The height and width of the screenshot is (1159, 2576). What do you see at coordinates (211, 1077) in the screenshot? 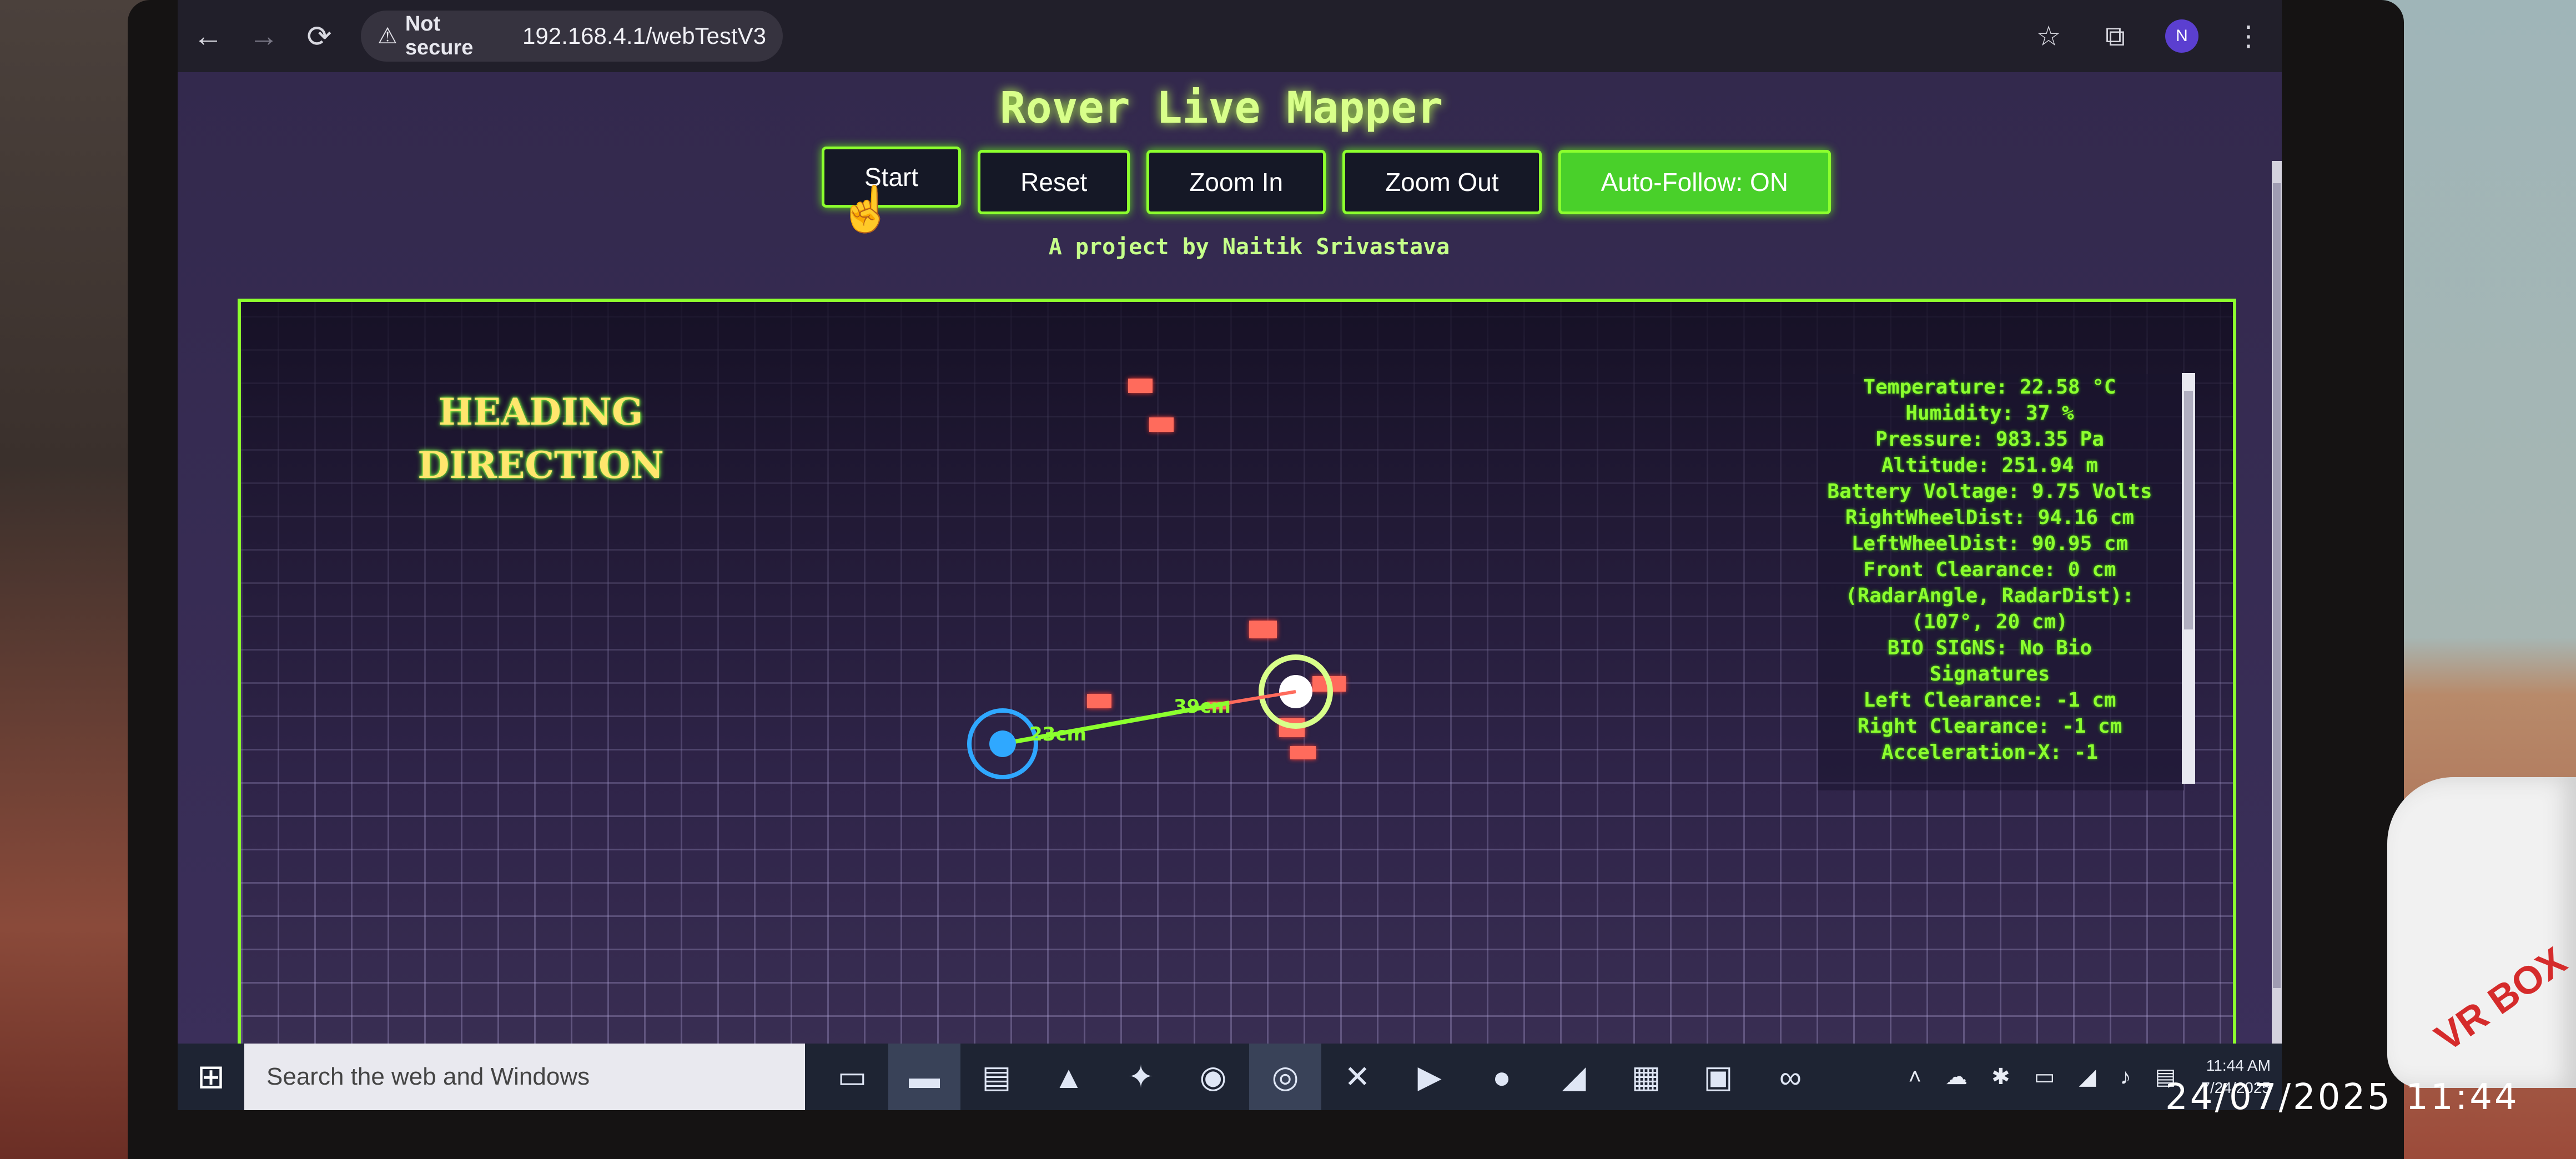
I see `windows-start-icon: ⊞` at bounding box center [211, 1077].